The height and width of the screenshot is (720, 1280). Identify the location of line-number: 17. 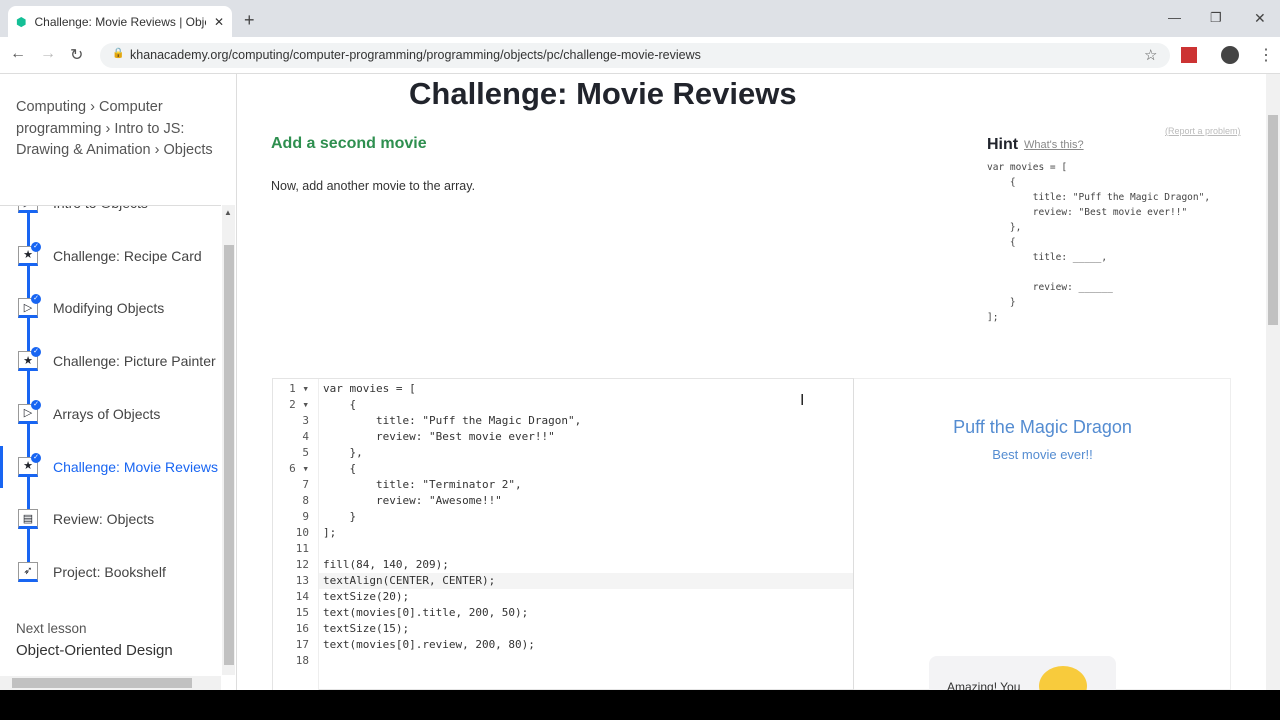
(302, 644).